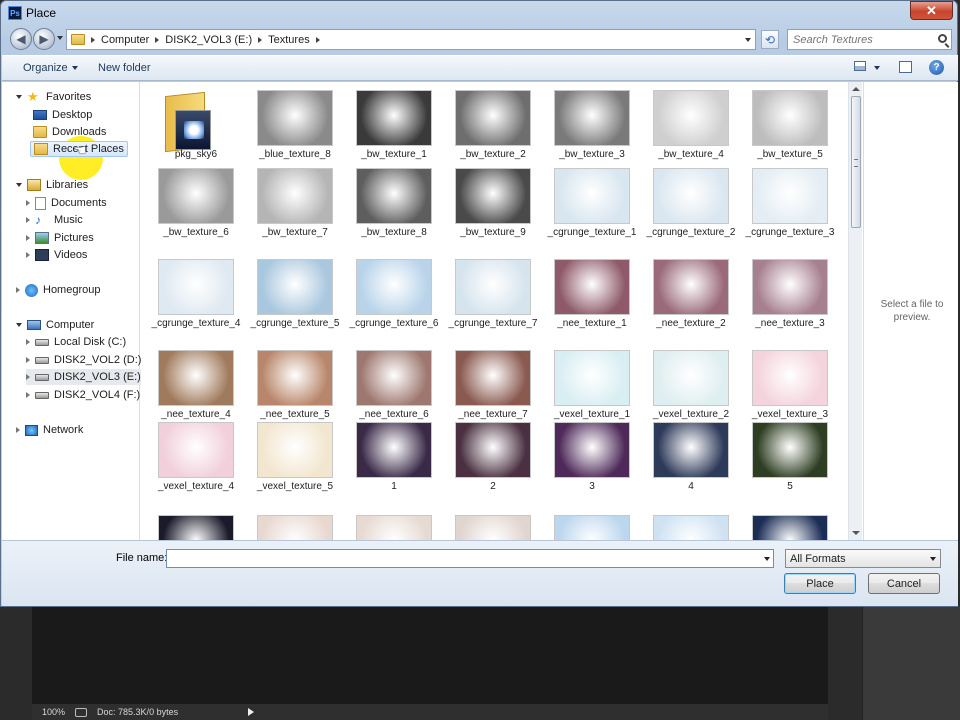  Describe the element at coordinates (208, 40) in the screenshot. I see `breadcrumb-disk: DISK2_VOL3 (E:)` at that location.